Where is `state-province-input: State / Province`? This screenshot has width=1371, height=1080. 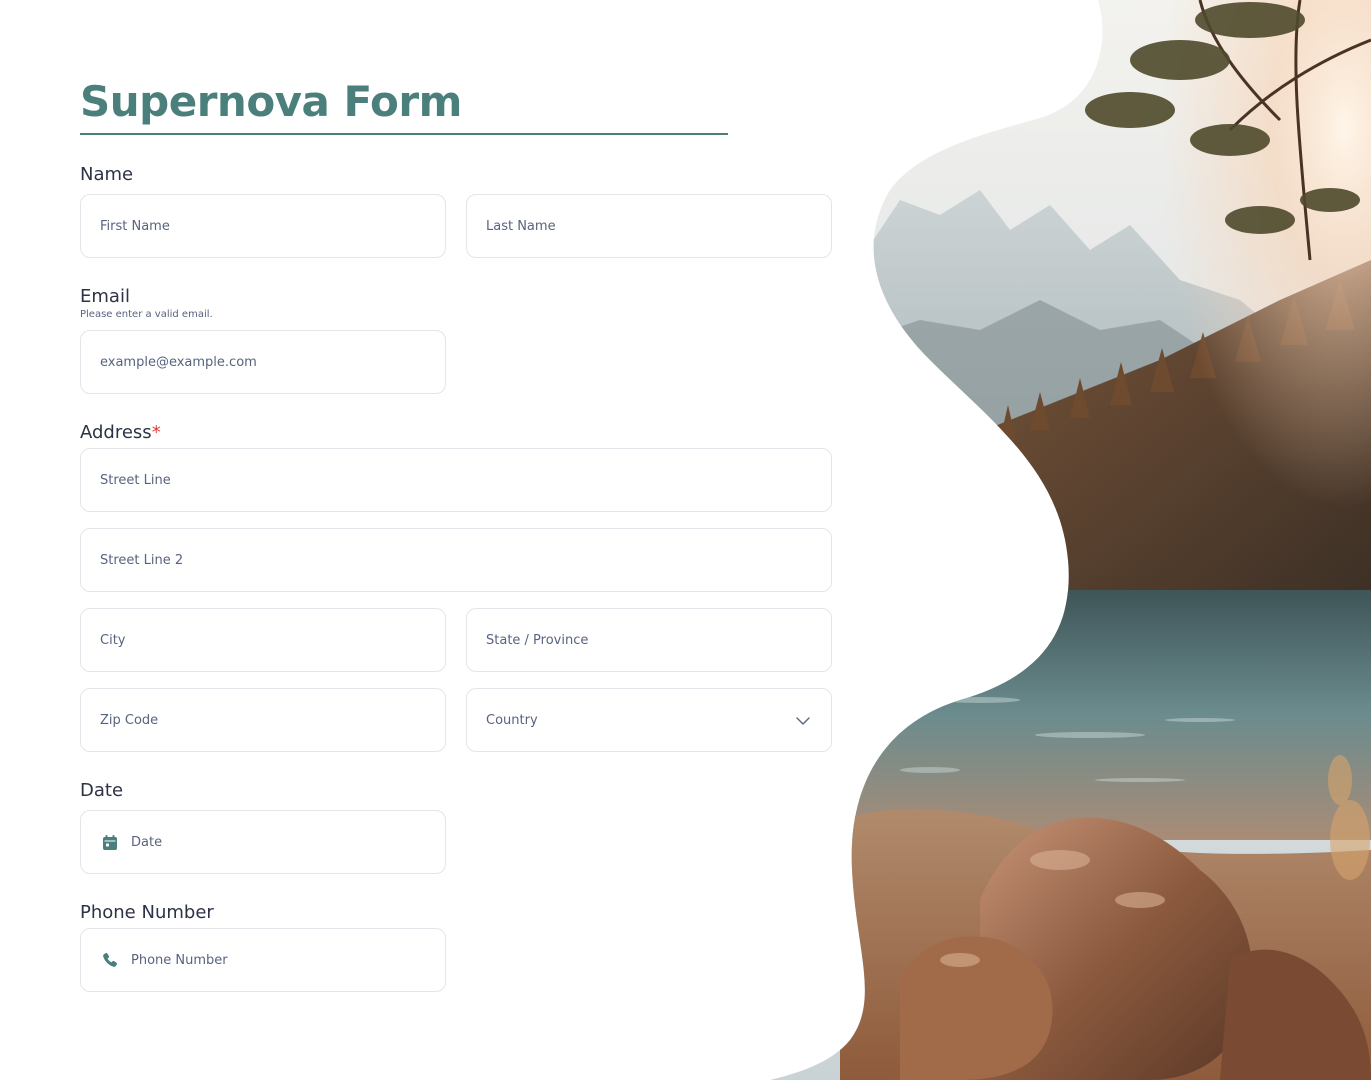
state-province-input: State / Province is located at coordinates (649, 640).